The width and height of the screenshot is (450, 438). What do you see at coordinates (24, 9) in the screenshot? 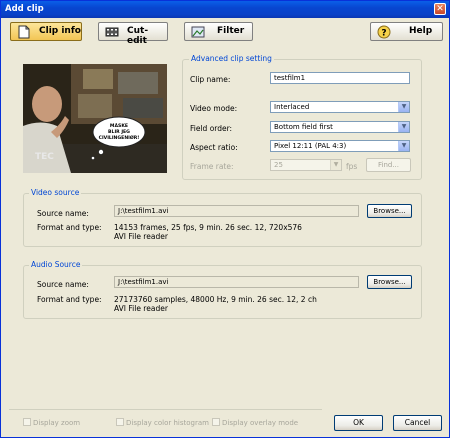
I see `window-title: Add clip` at bounding box center [24, 9].